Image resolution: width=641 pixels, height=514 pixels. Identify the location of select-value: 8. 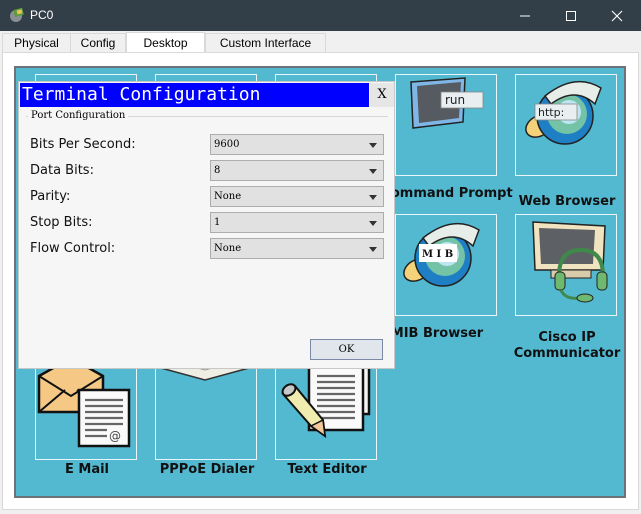
(217, 170).